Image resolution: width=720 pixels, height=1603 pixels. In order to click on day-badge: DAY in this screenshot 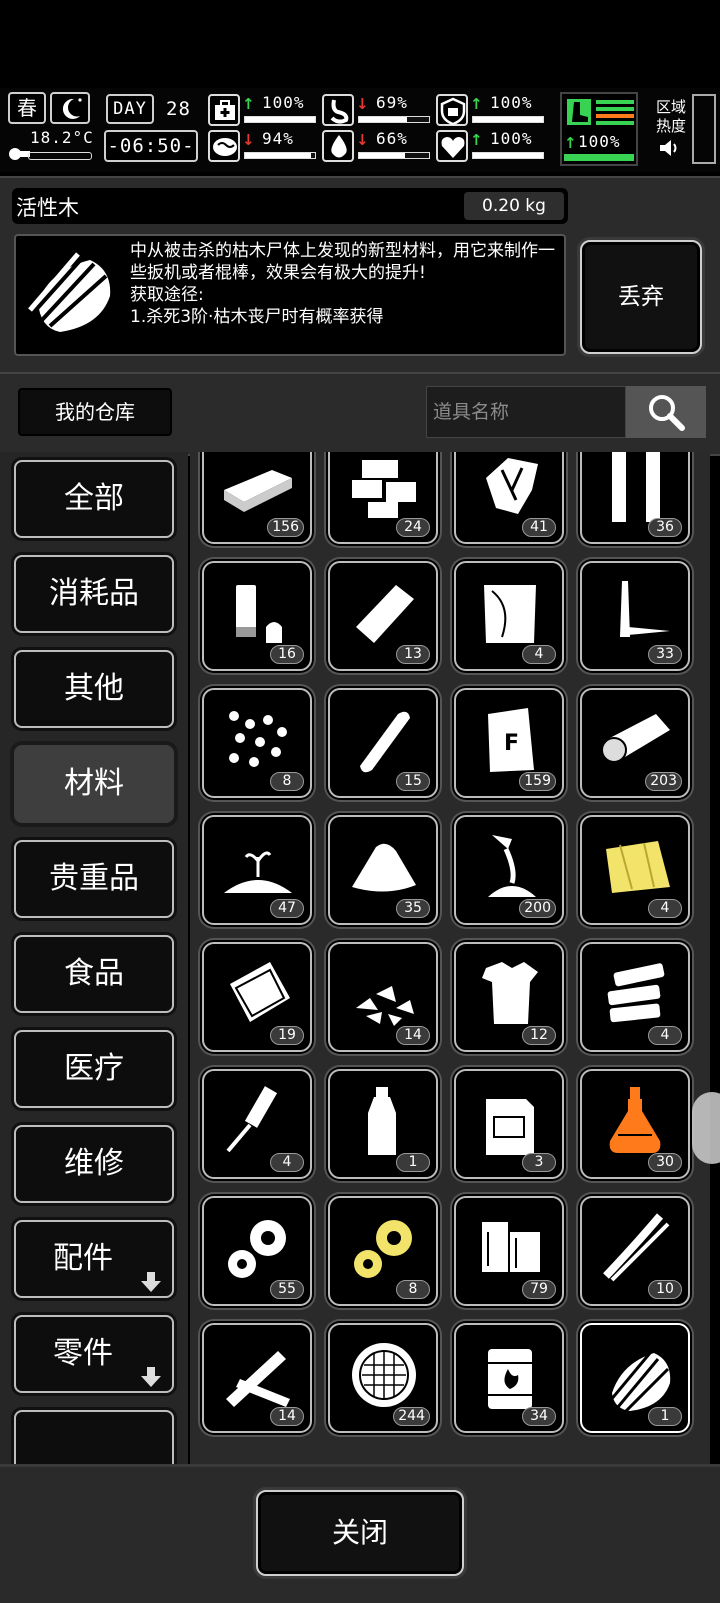, I will do `click(130, 109)`.